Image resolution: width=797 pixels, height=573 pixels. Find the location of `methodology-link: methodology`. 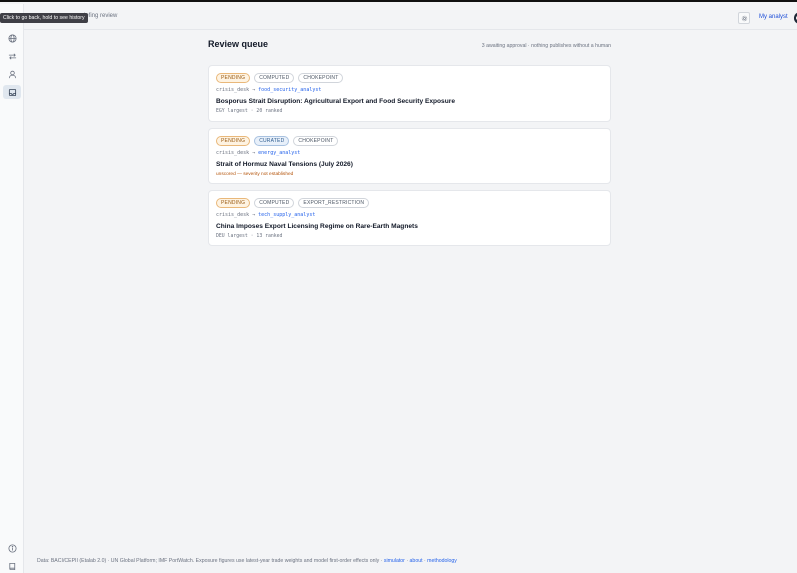

methodology-link: methodology is located at coordinates (442, 561).